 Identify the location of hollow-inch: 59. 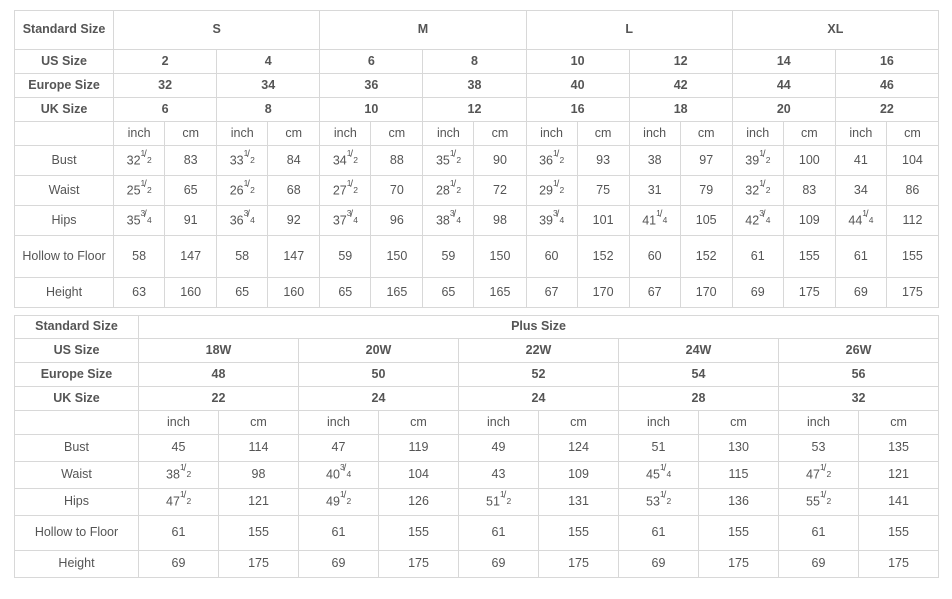
(449, 257).